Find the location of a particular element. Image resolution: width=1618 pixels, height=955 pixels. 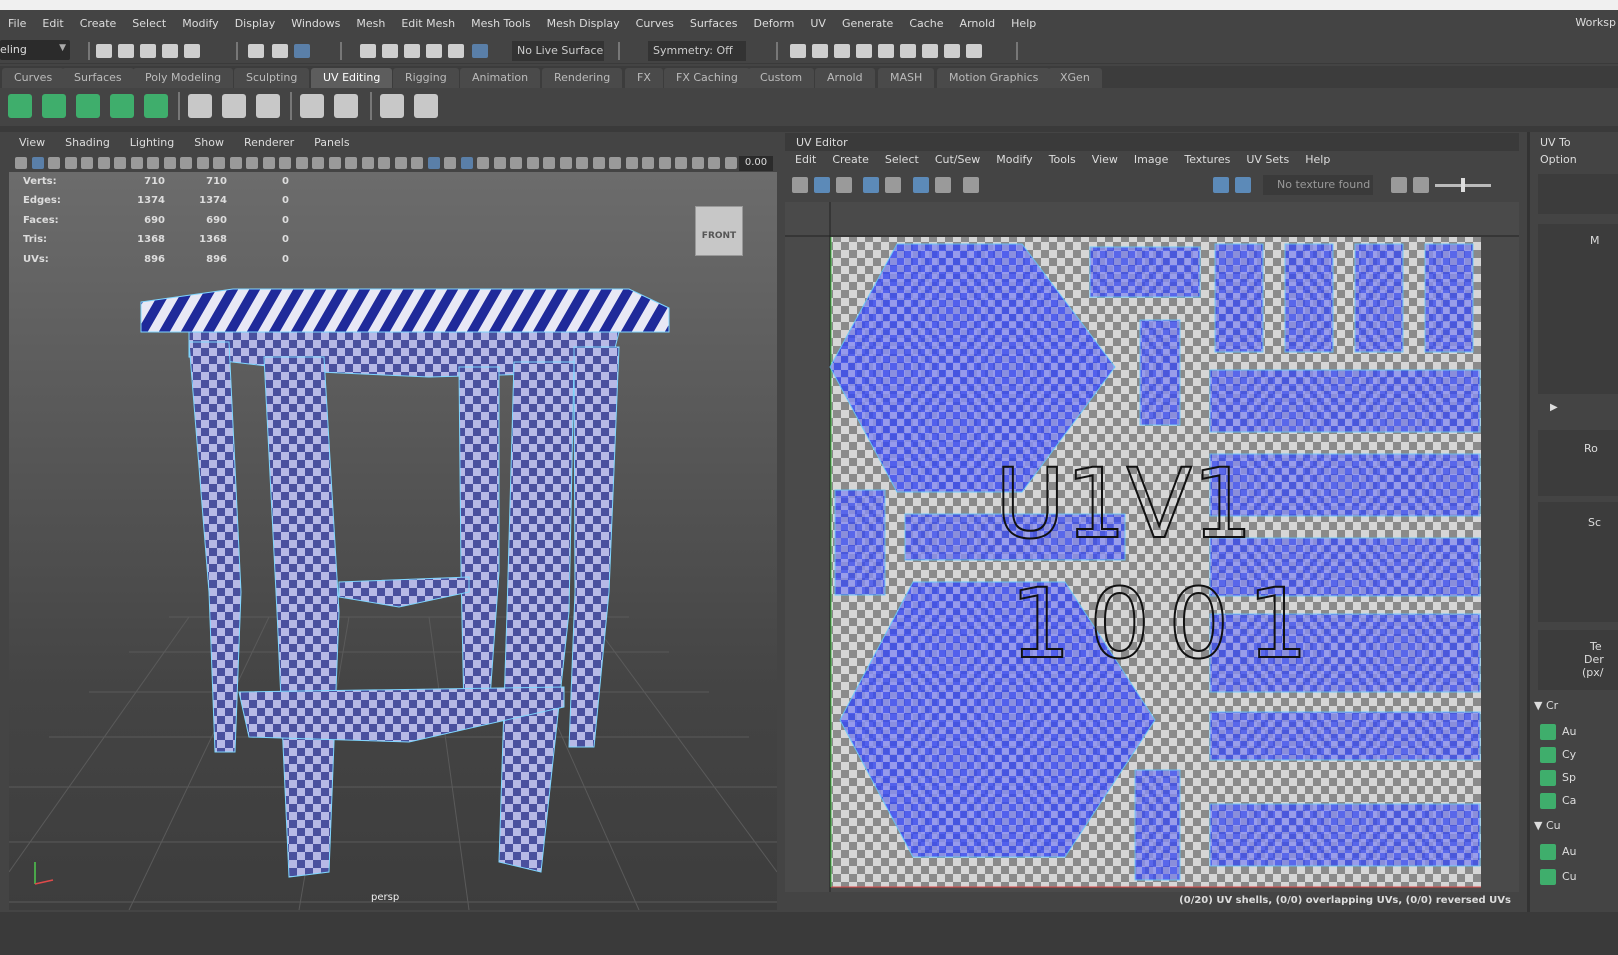

shelf-tab-12: MASH is located at coordinates (906, 78).